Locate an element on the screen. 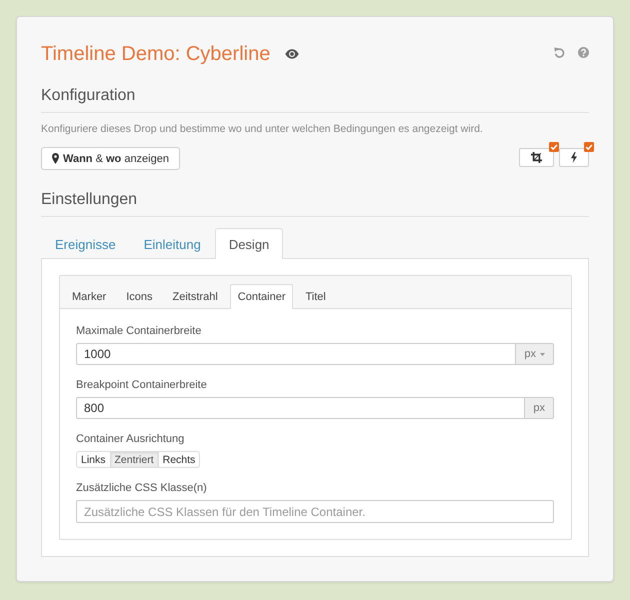 Image resolution: width=630 pixels, height=600 pixels. description-text: Konfiguriere dieses Drop und bestimme wo und unter welchen Bedingungen es angezeigt wird. is located at coordinates (262, 129).